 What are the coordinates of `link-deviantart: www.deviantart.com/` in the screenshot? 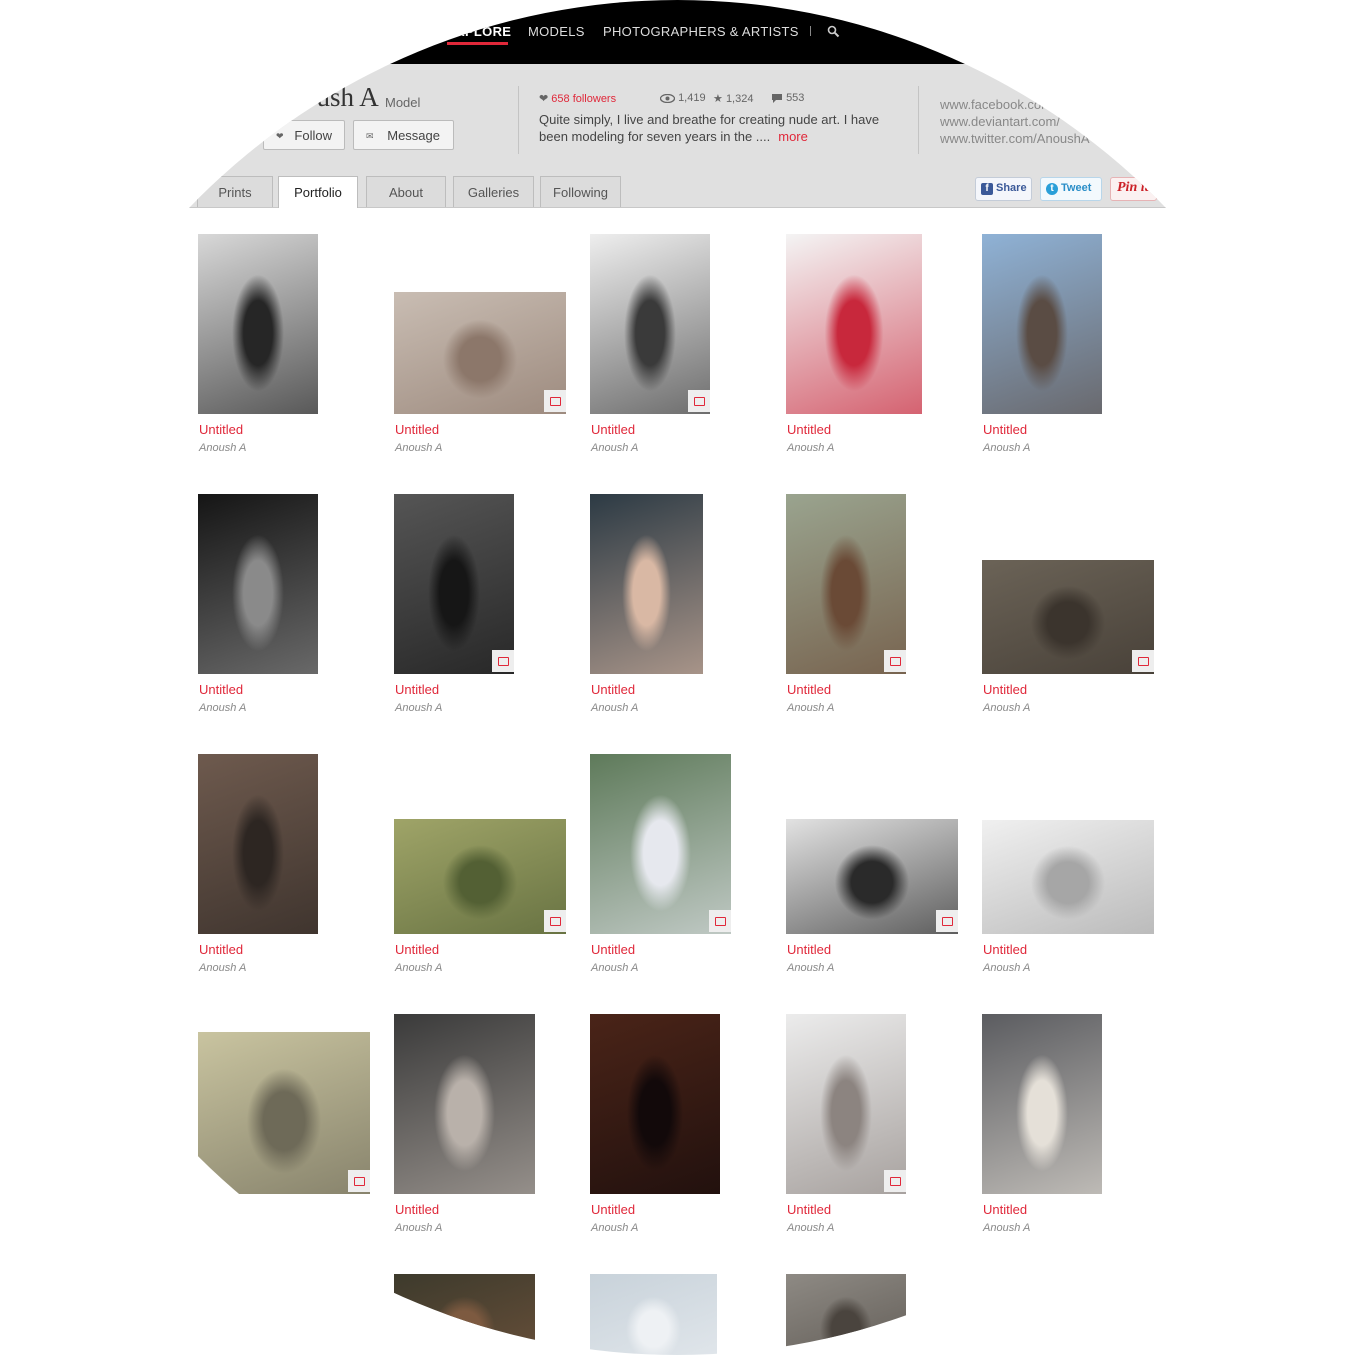 It's located at (1015, 121).